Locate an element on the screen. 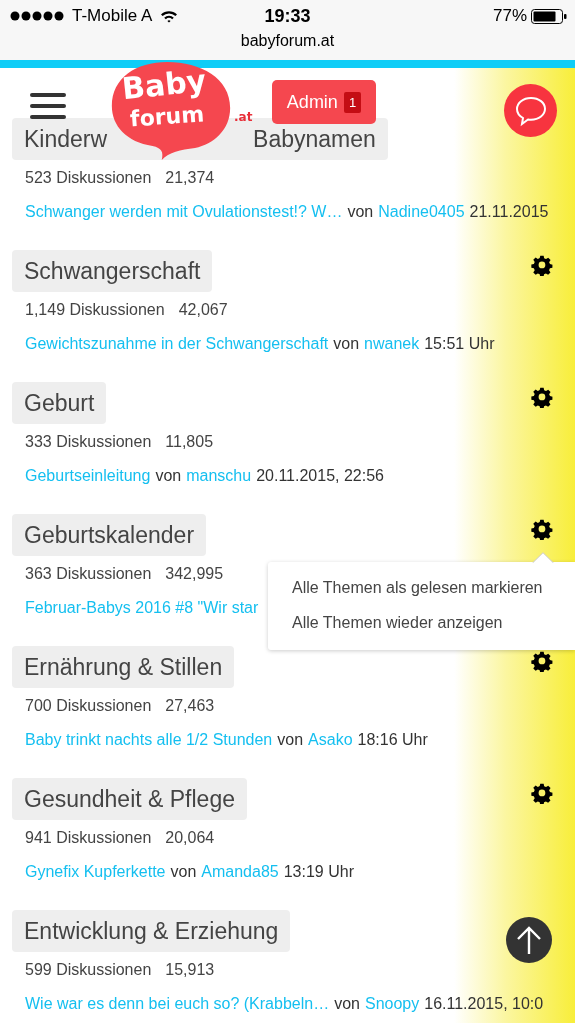  post-time: 21.11.2015 is located at coordinates (509, 212).